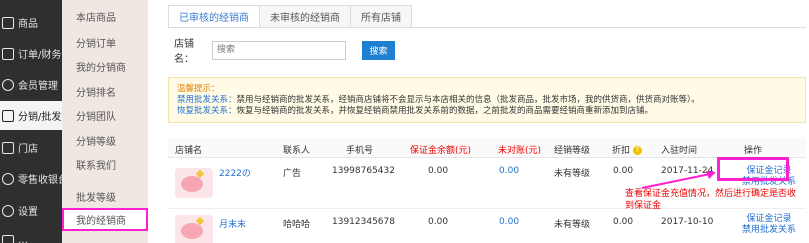  I want to click on search-row: 店铺名： 搜索, so click(284, 52).